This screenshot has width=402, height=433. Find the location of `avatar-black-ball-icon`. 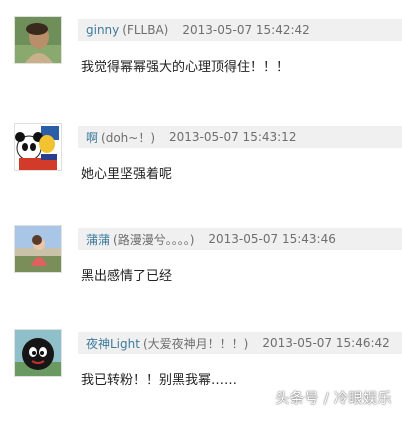

avatar-black-ball-icon is located at coordinates (38, 353).